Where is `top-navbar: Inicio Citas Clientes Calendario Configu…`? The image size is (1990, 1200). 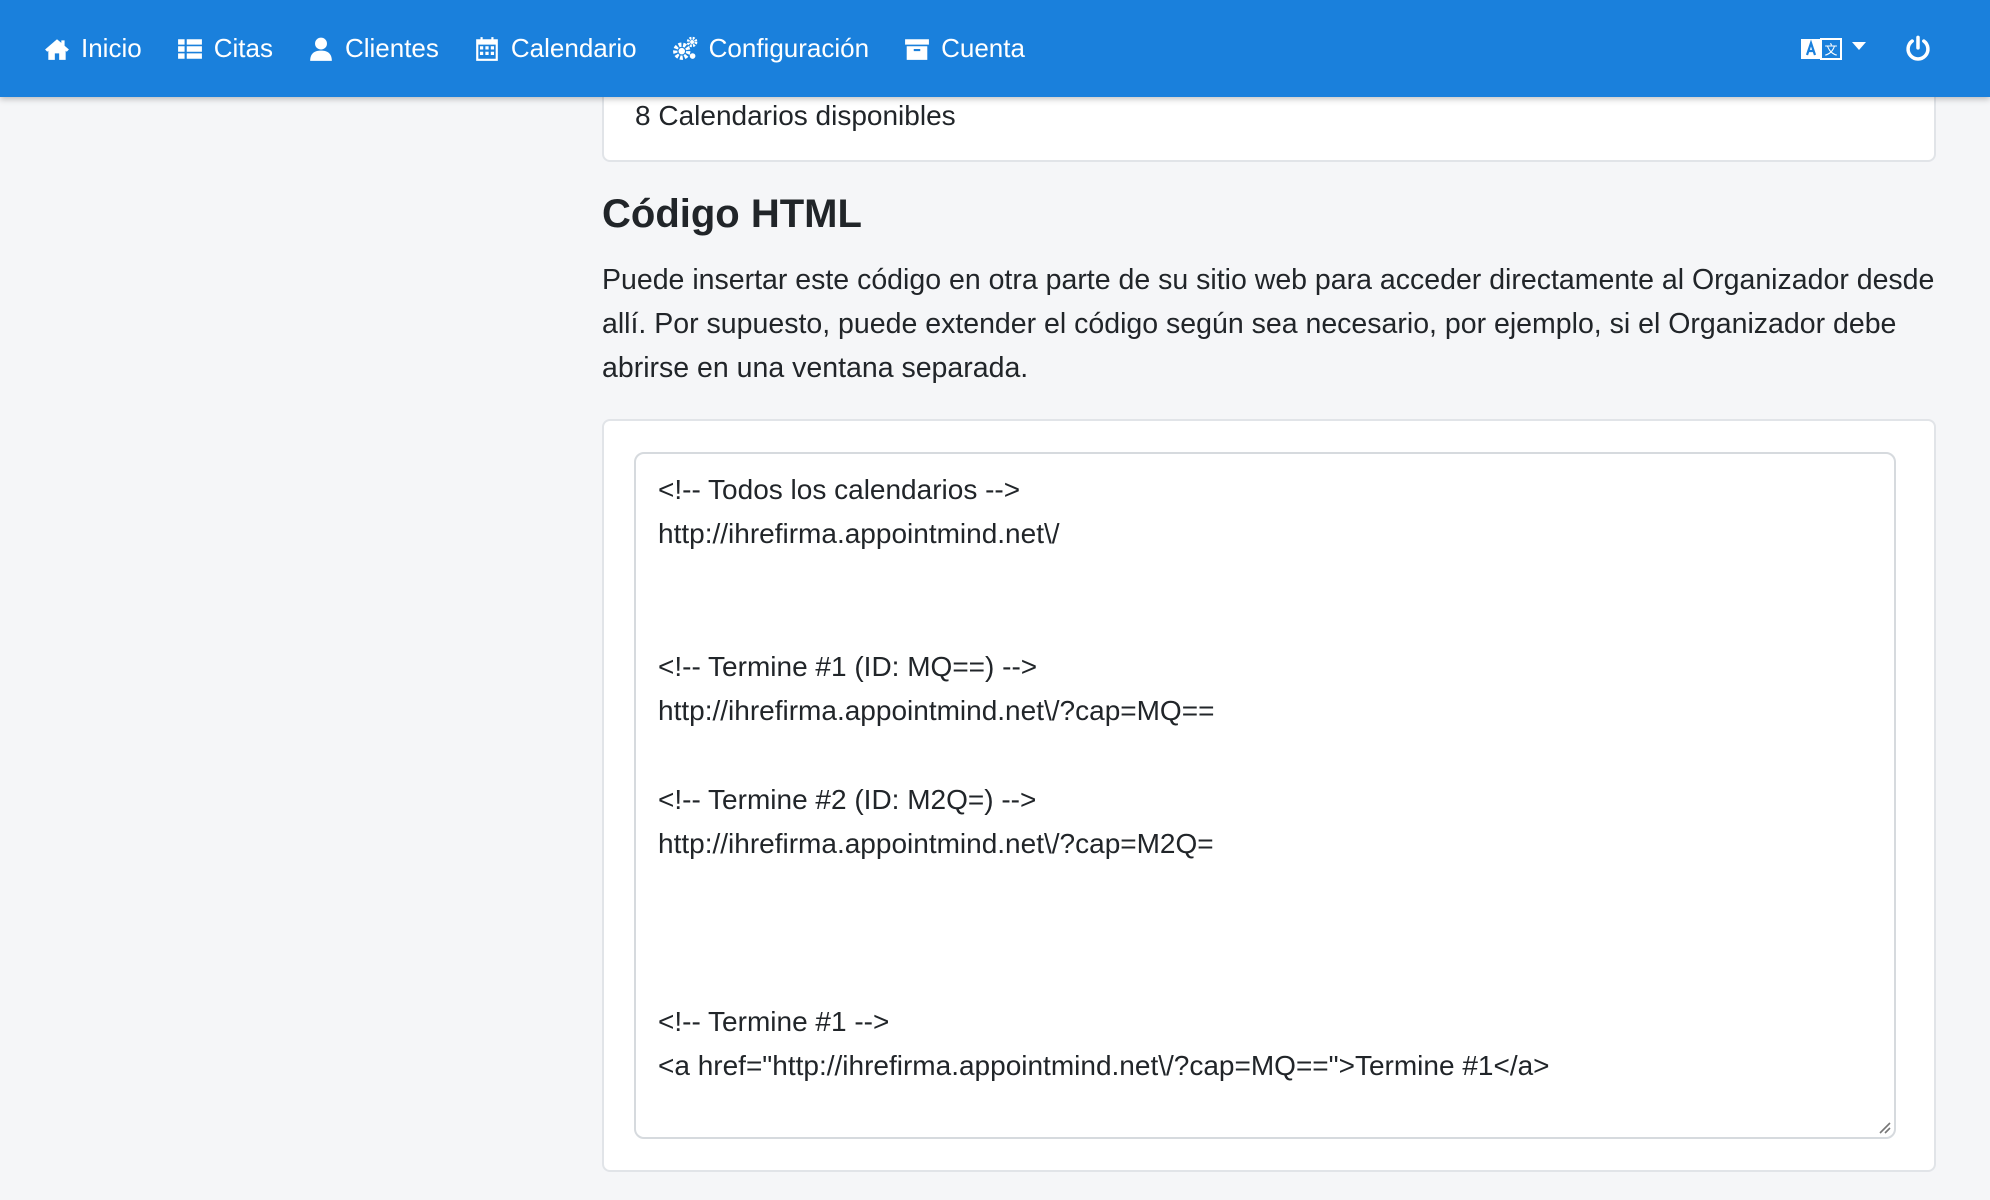 top-navbar: Inicio Citas Clientes Calendario Configu… is located at coordinates (995, 48).